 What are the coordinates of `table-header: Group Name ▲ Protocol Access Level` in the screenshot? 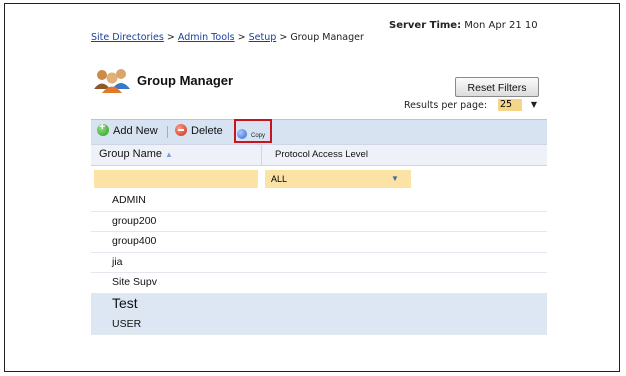 It's located at (319, 155).